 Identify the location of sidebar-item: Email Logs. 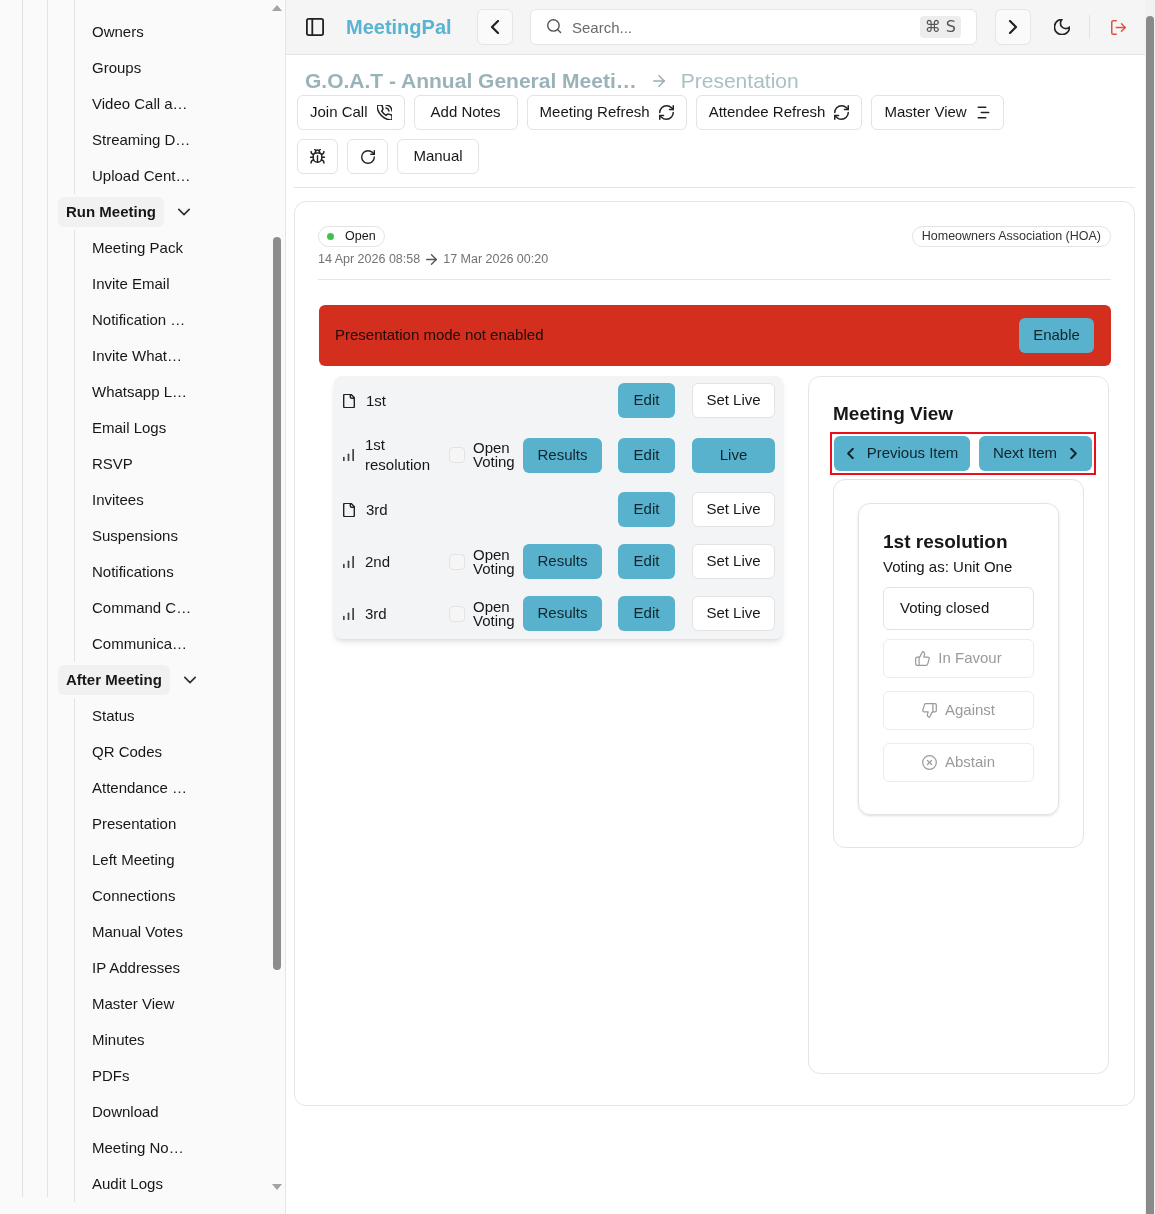
(129, 428).